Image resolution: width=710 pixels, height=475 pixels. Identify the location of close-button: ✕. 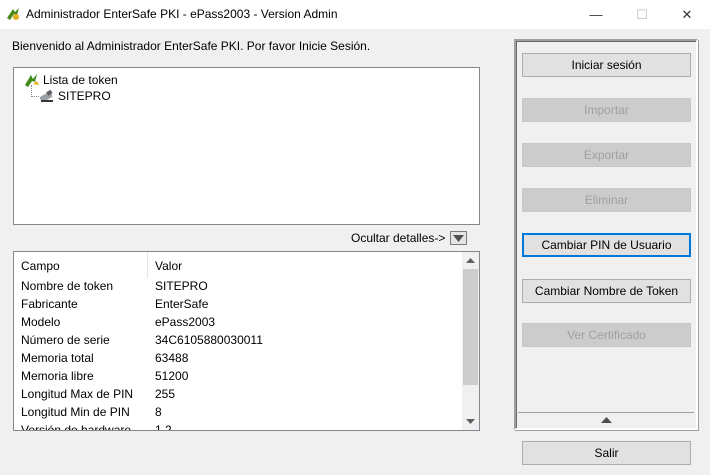
(687, 14).